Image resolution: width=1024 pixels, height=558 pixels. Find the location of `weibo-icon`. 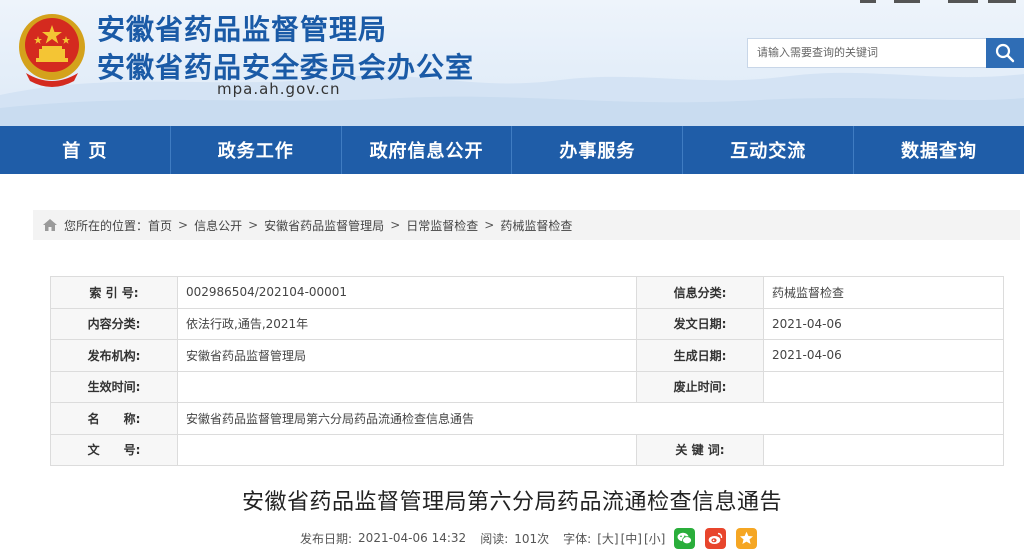

weibo-icon is located at coordinates (716, 538).